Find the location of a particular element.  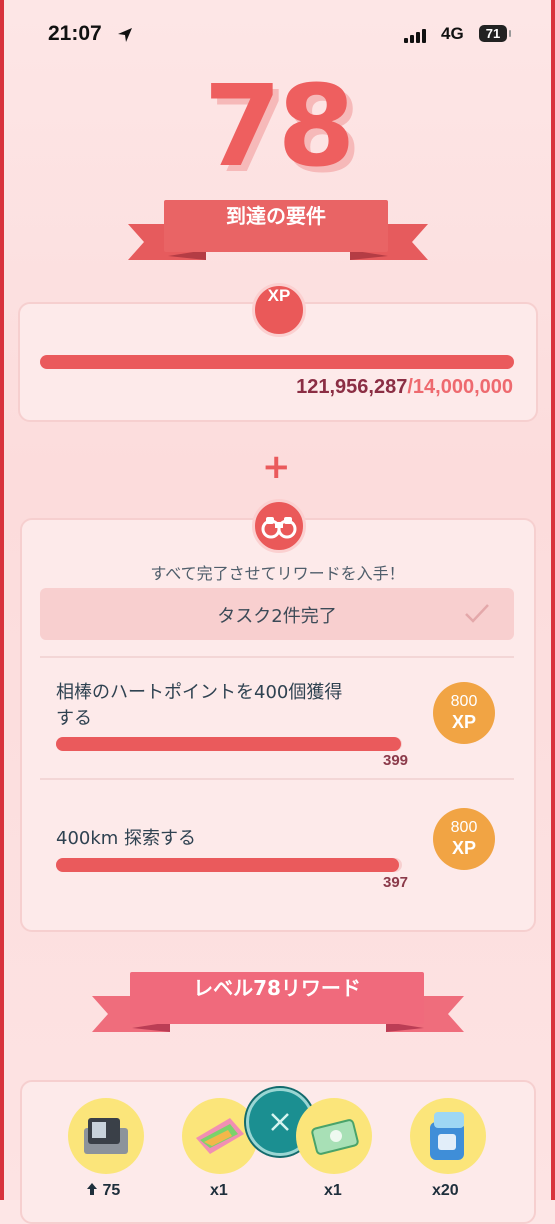

xp-target-value: /14,000,000 is located at coordinates (460, 387).